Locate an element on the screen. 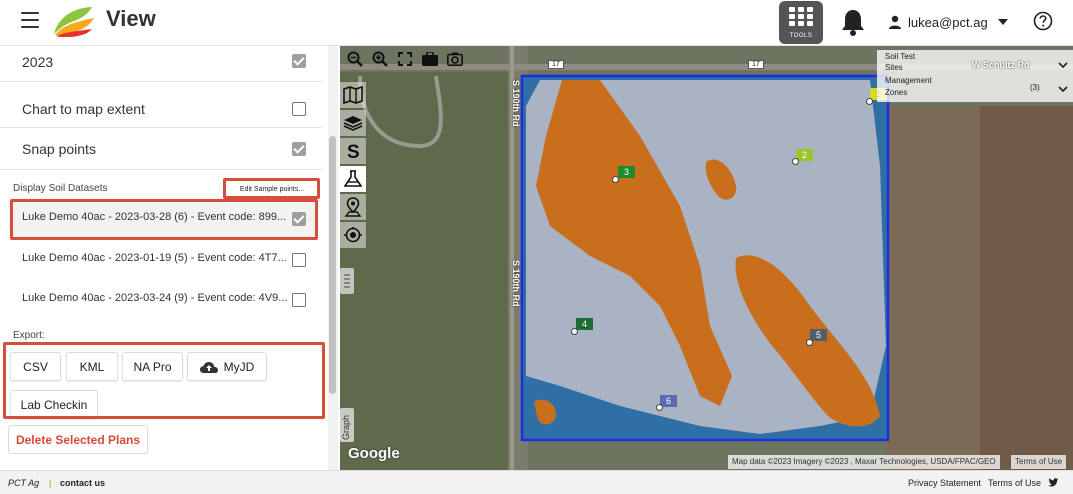  map-terms-link: Terms of Use is located at coordinates (1039, 462).